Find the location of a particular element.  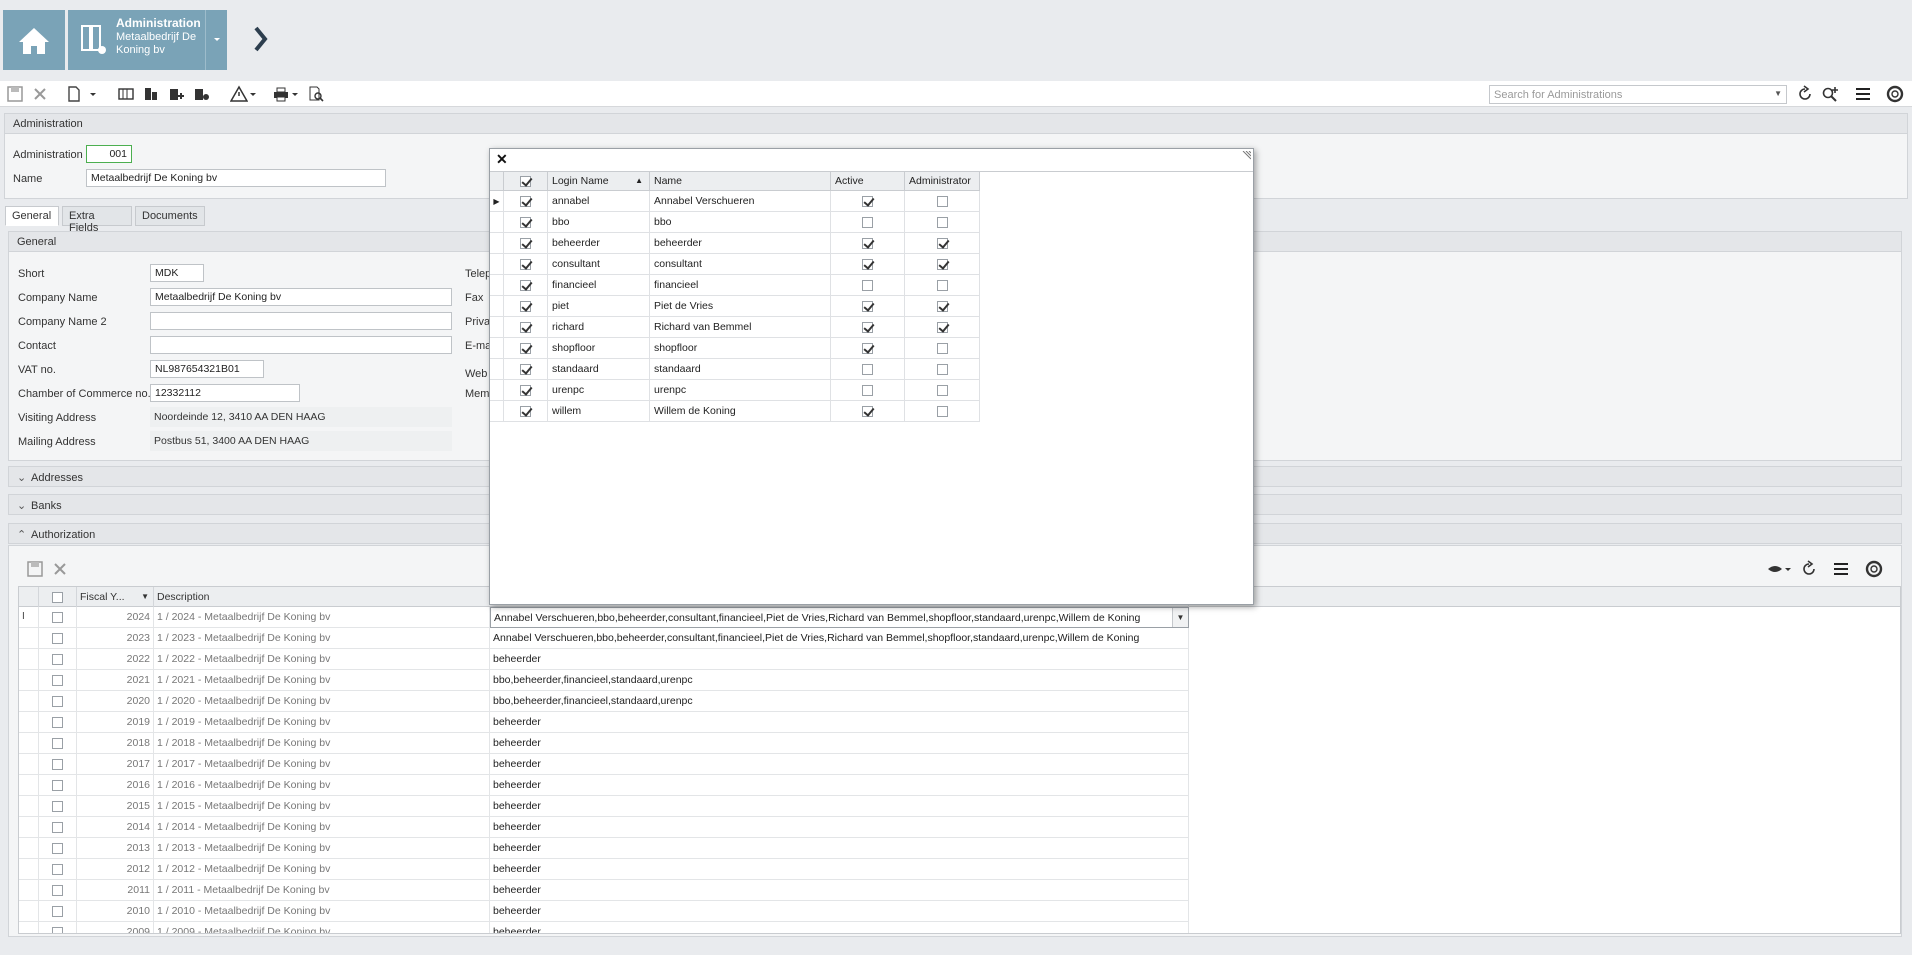

short-field: MDK is located at coordinates (177, 273).